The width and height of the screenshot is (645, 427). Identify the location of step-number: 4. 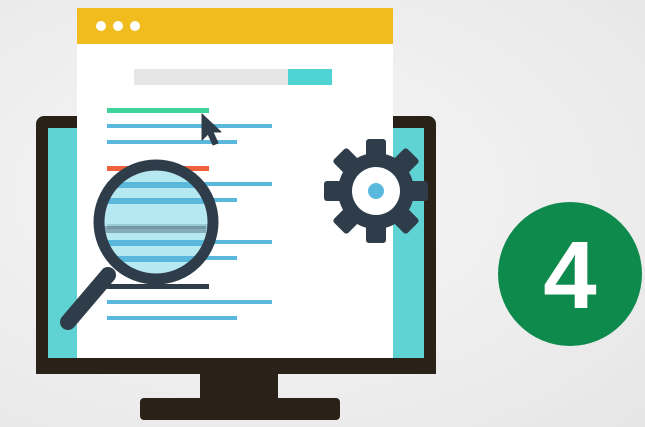
(570, 275).